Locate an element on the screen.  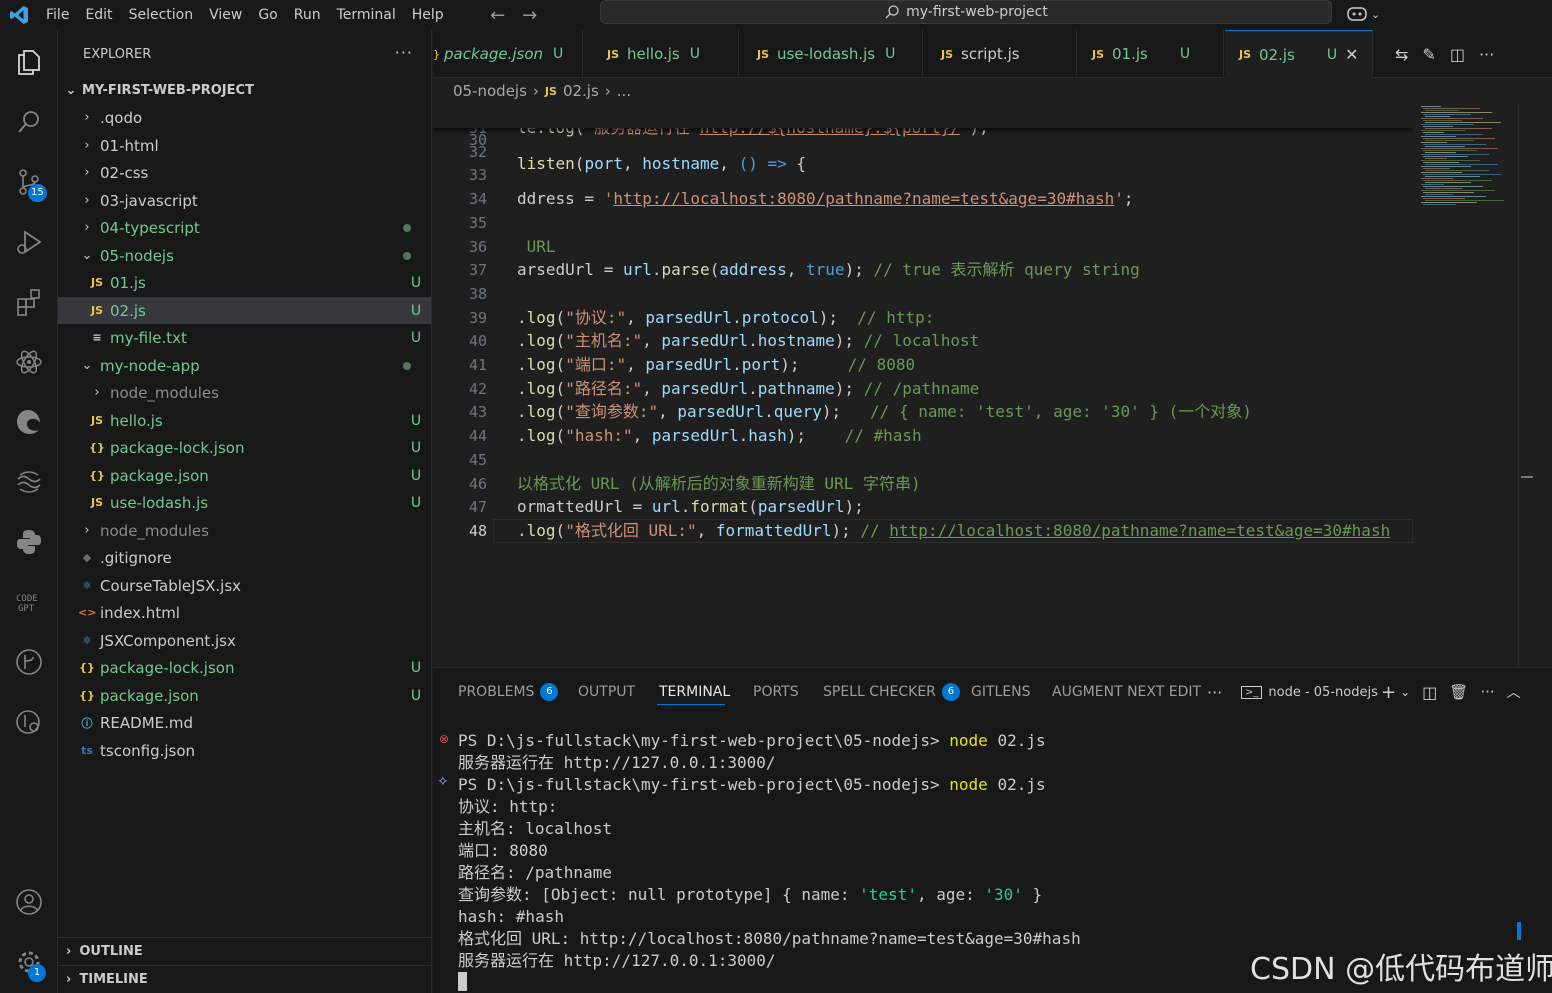
line-number: 46 is located at coordinates (477, 483).